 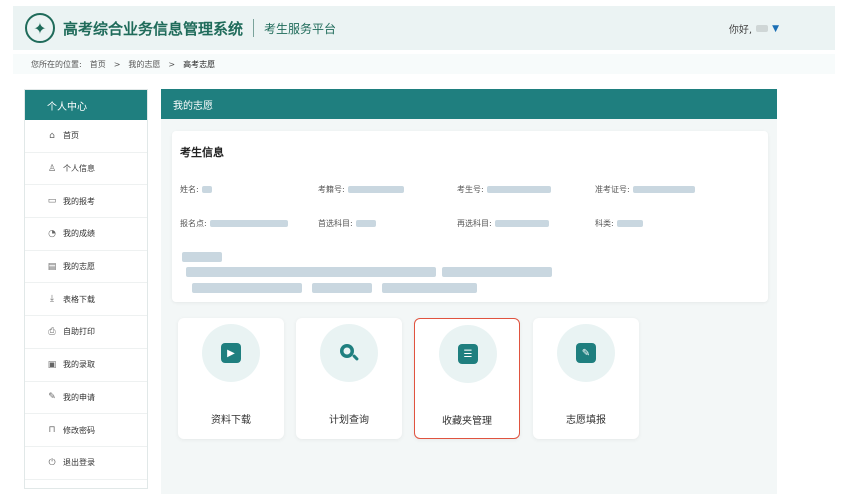 I want to click on play-icon: ▶, so click(x=231, y=353).